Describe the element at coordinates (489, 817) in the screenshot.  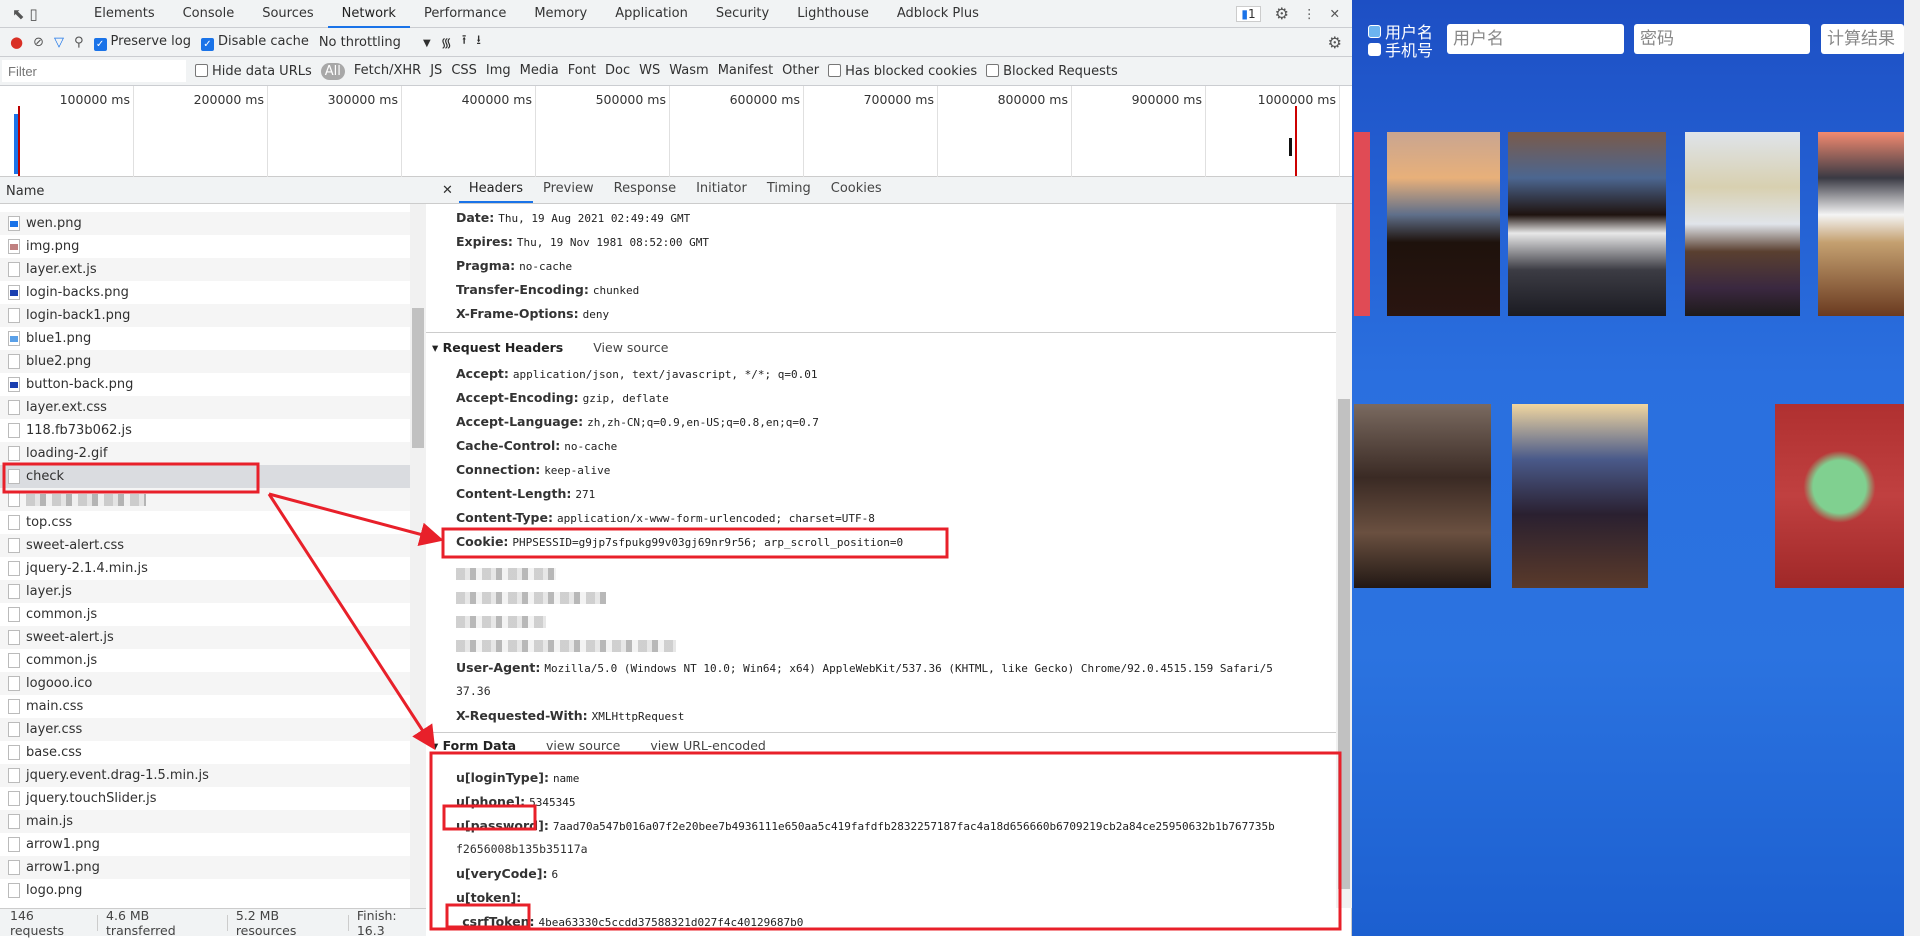
I see `highlight-box-password` at that location.